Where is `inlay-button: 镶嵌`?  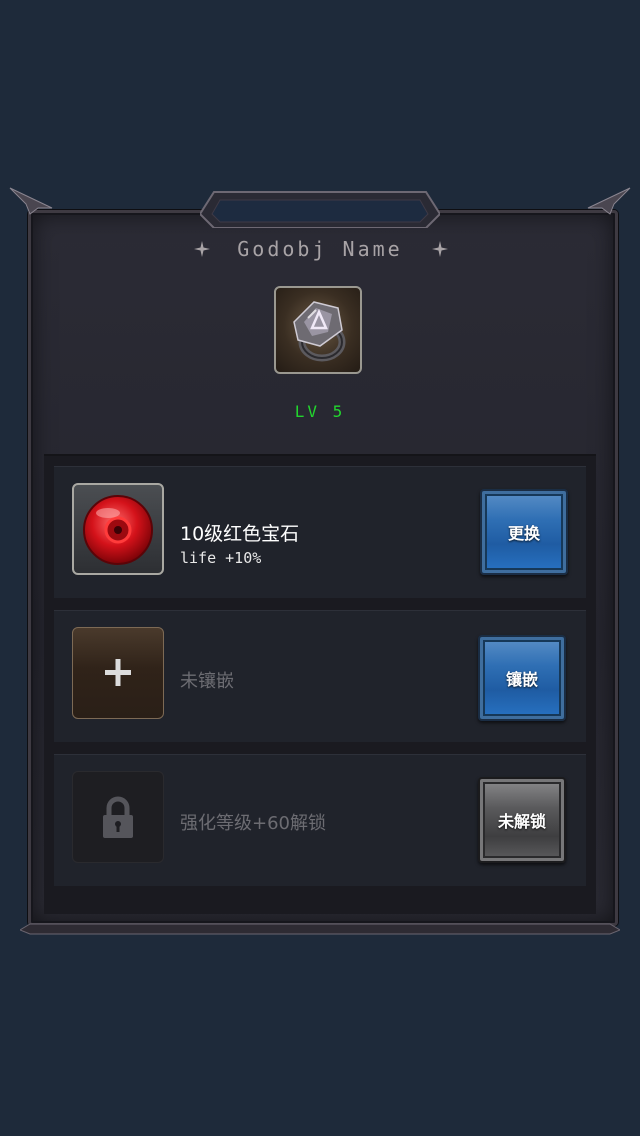
inlay-button: 镶嵌 is located at coordinates (522, 678).